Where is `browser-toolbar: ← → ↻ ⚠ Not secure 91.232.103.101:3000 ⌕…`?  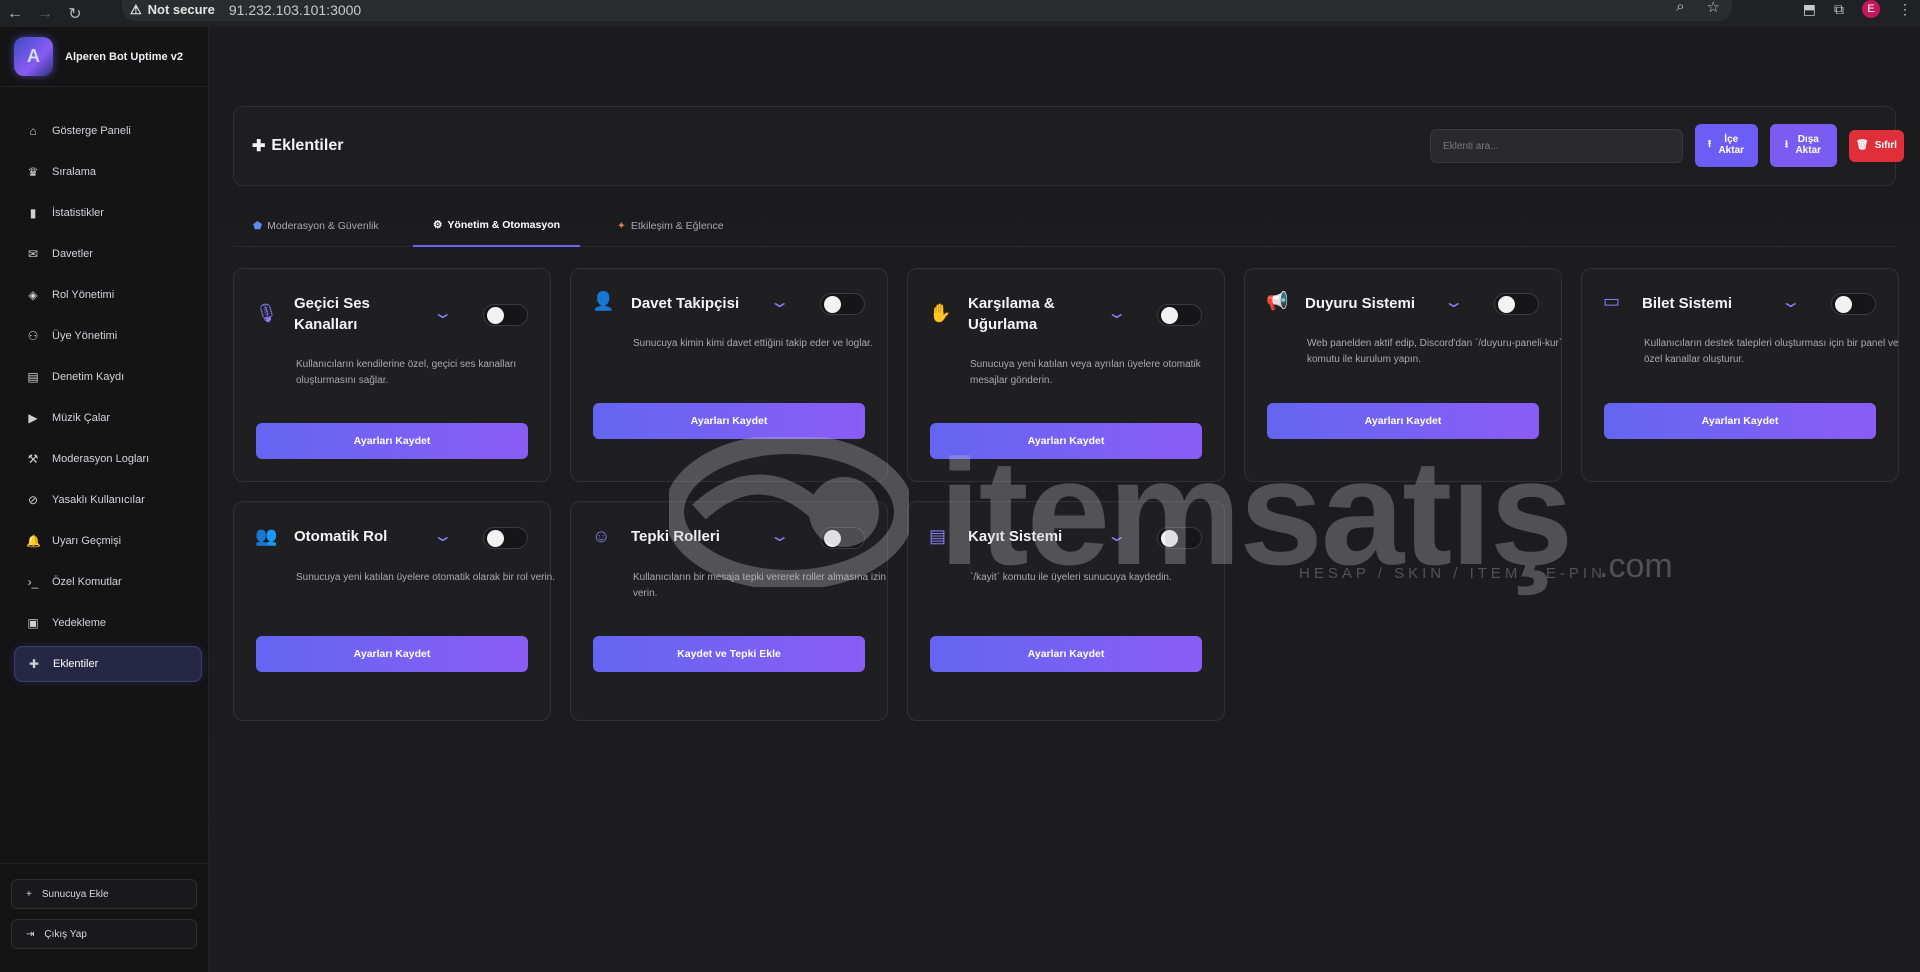
browser-toolbar: ← → ↻ ⚠ Not secure 91.232.103.101:3000 ⌕… is located at coordinates (960, 13).